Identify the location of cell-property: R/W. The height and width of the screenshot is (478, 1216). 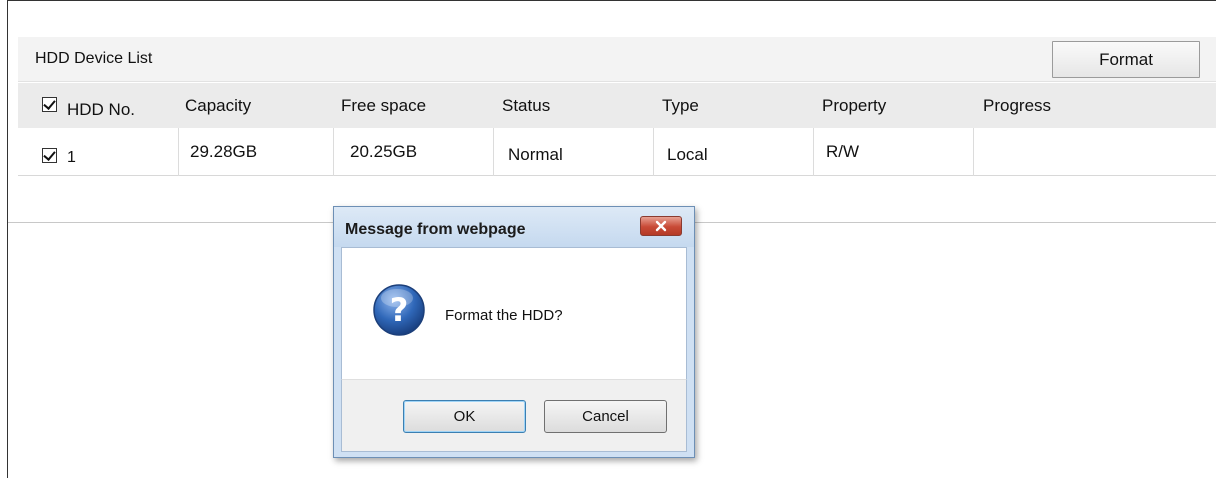
(843, 151).